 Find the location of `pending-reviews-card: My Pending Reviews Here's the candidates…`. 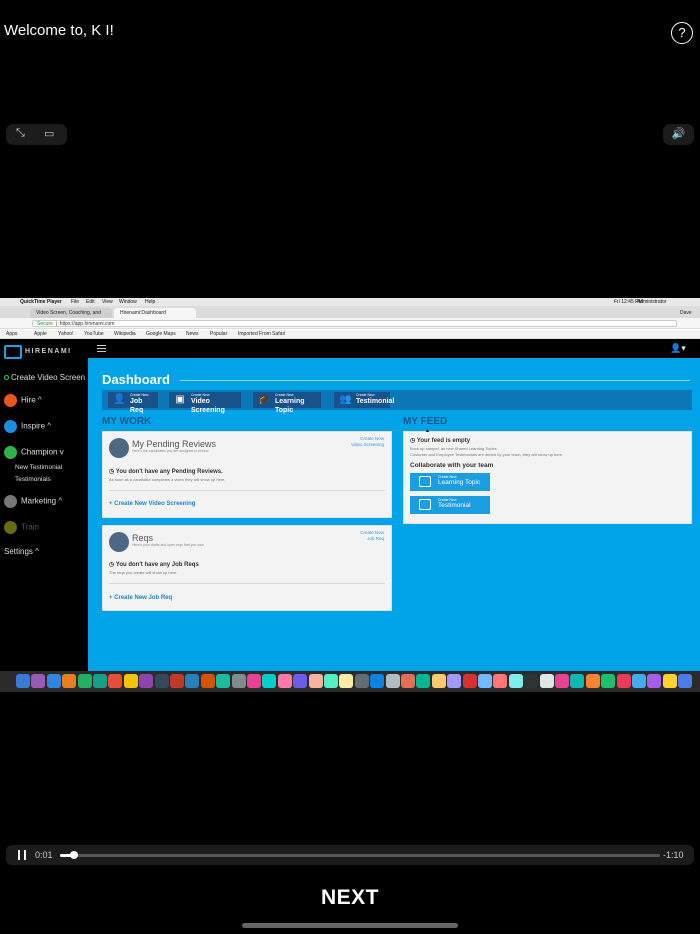

pending-reviews-card: My Pending Reviews Here's the candidates… is located at coordinates (247, 474).